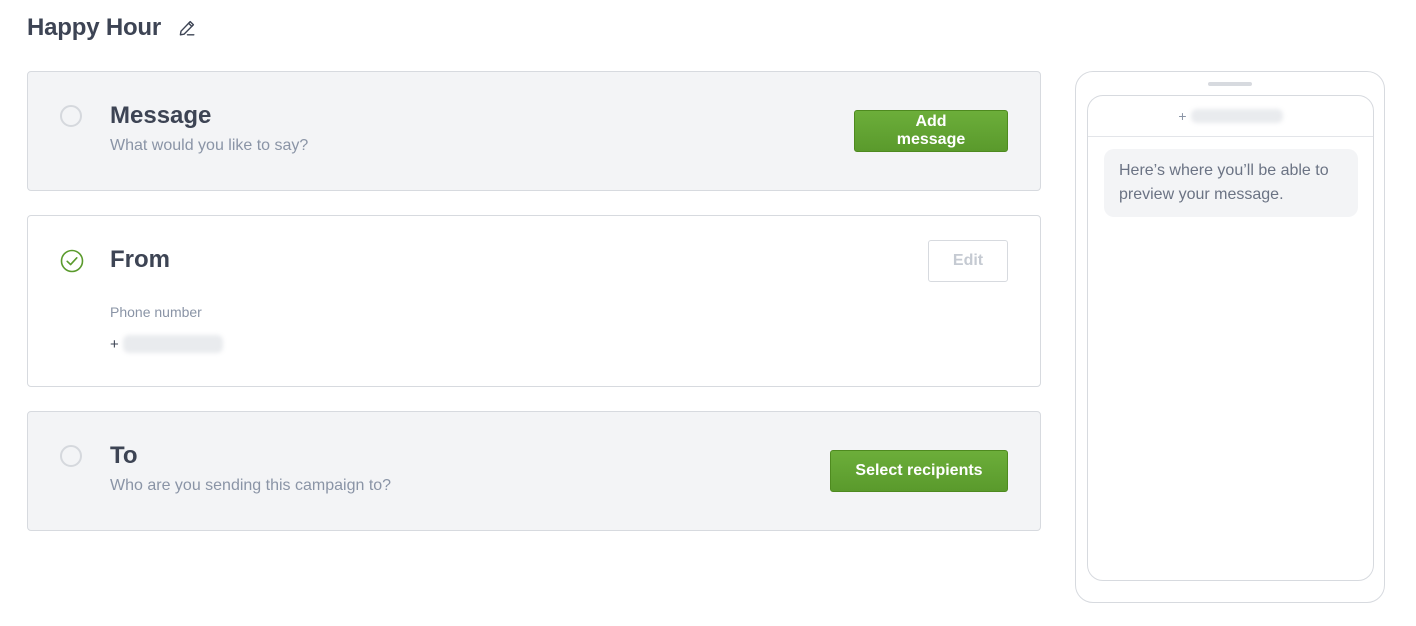 The height and width of the screenshot is (626, 1416). Describe the element at coordinates (209, 145) in the screenshot. I see `message-section-subtitle: What would you like to say?` at that location.